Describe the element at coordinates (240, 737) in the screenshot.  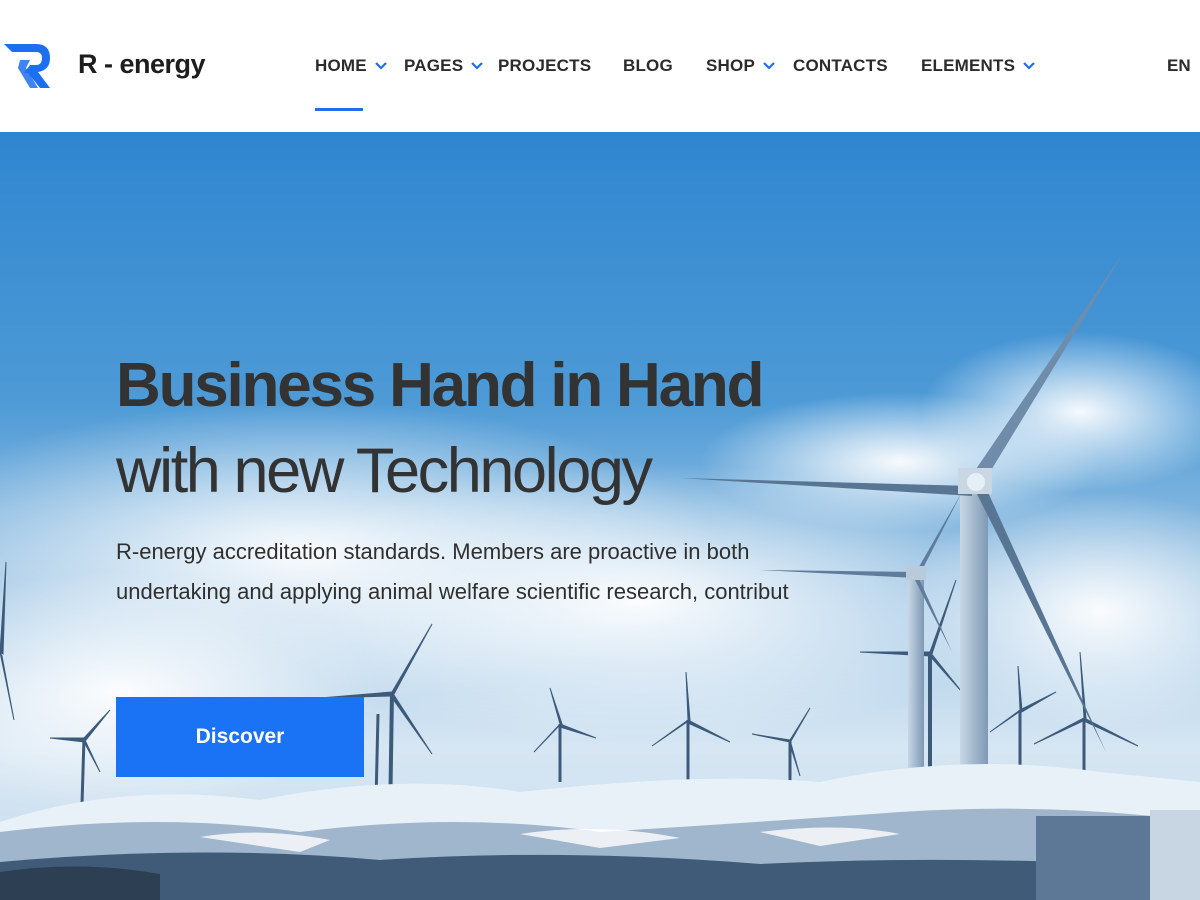
I see `discover-button: Discover` at that location.